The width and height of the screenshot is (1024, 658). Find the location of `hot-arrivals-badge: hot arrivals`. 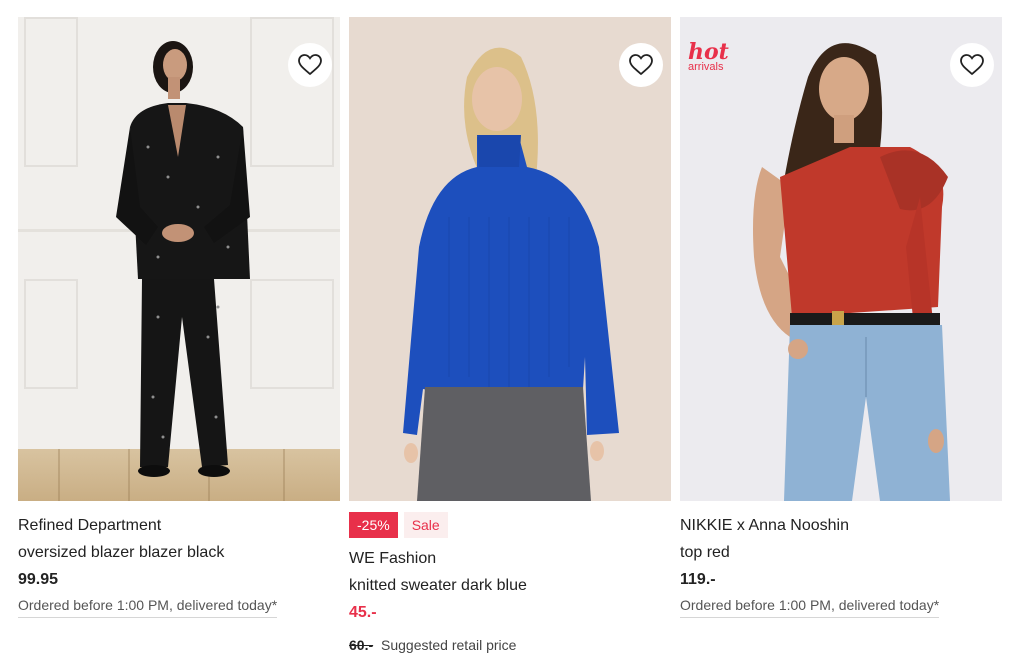

hot-arrivals-badge: hot arrivals is located at coordinates (708, 57).